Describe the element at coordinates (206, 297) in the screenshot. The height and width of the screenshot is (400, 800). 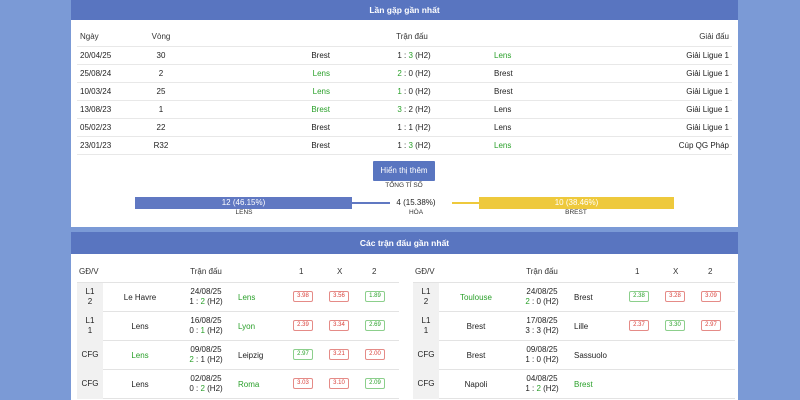
I see `match-info: 24/08/25 1 : 2 (H2)` at that location.